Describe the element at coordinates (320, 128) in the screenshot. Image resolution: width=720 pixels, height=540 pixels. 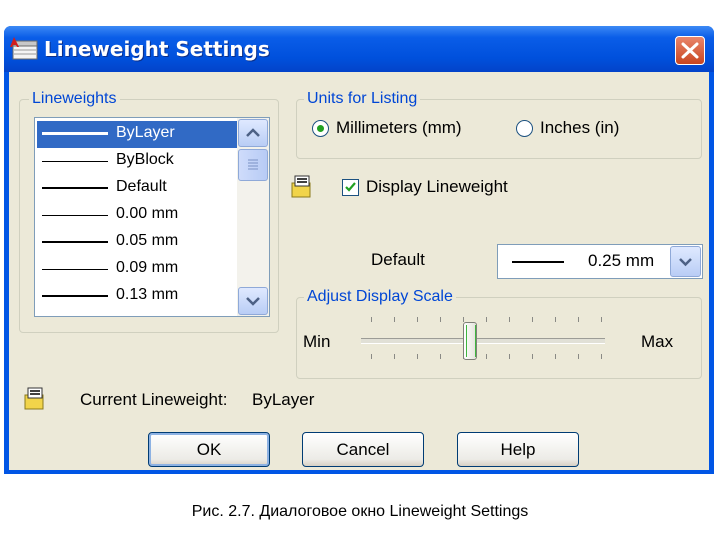
I see `millimeters-radio` at that location.